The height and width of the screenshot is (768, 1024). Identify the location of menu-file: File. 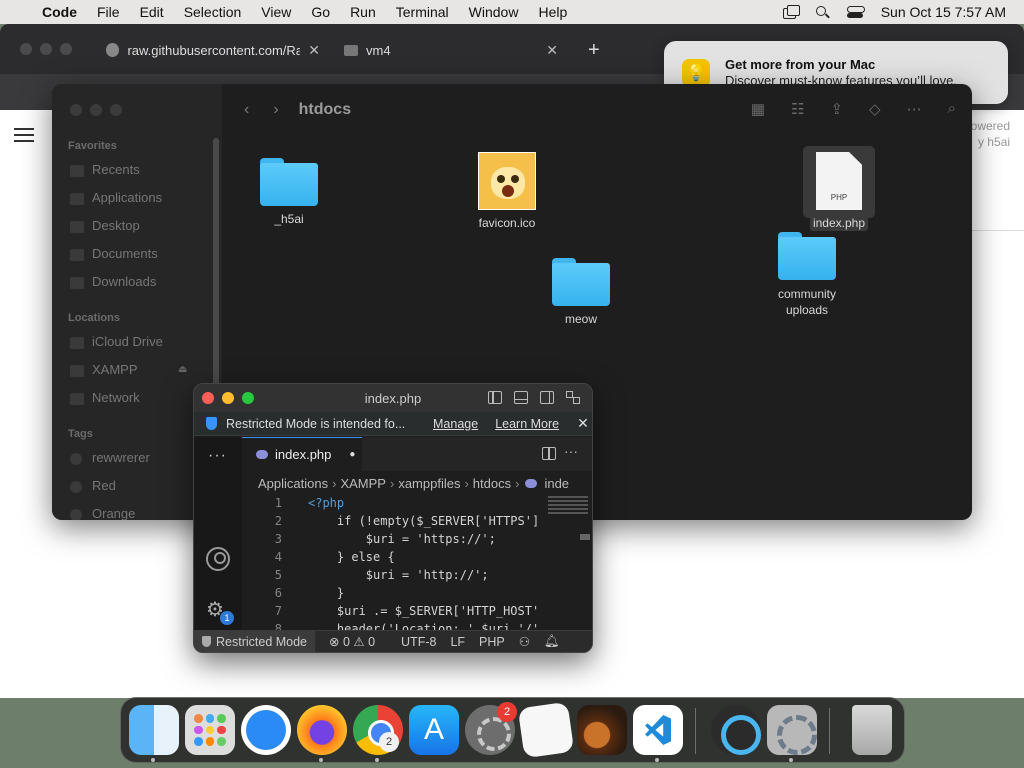
(108, 12).